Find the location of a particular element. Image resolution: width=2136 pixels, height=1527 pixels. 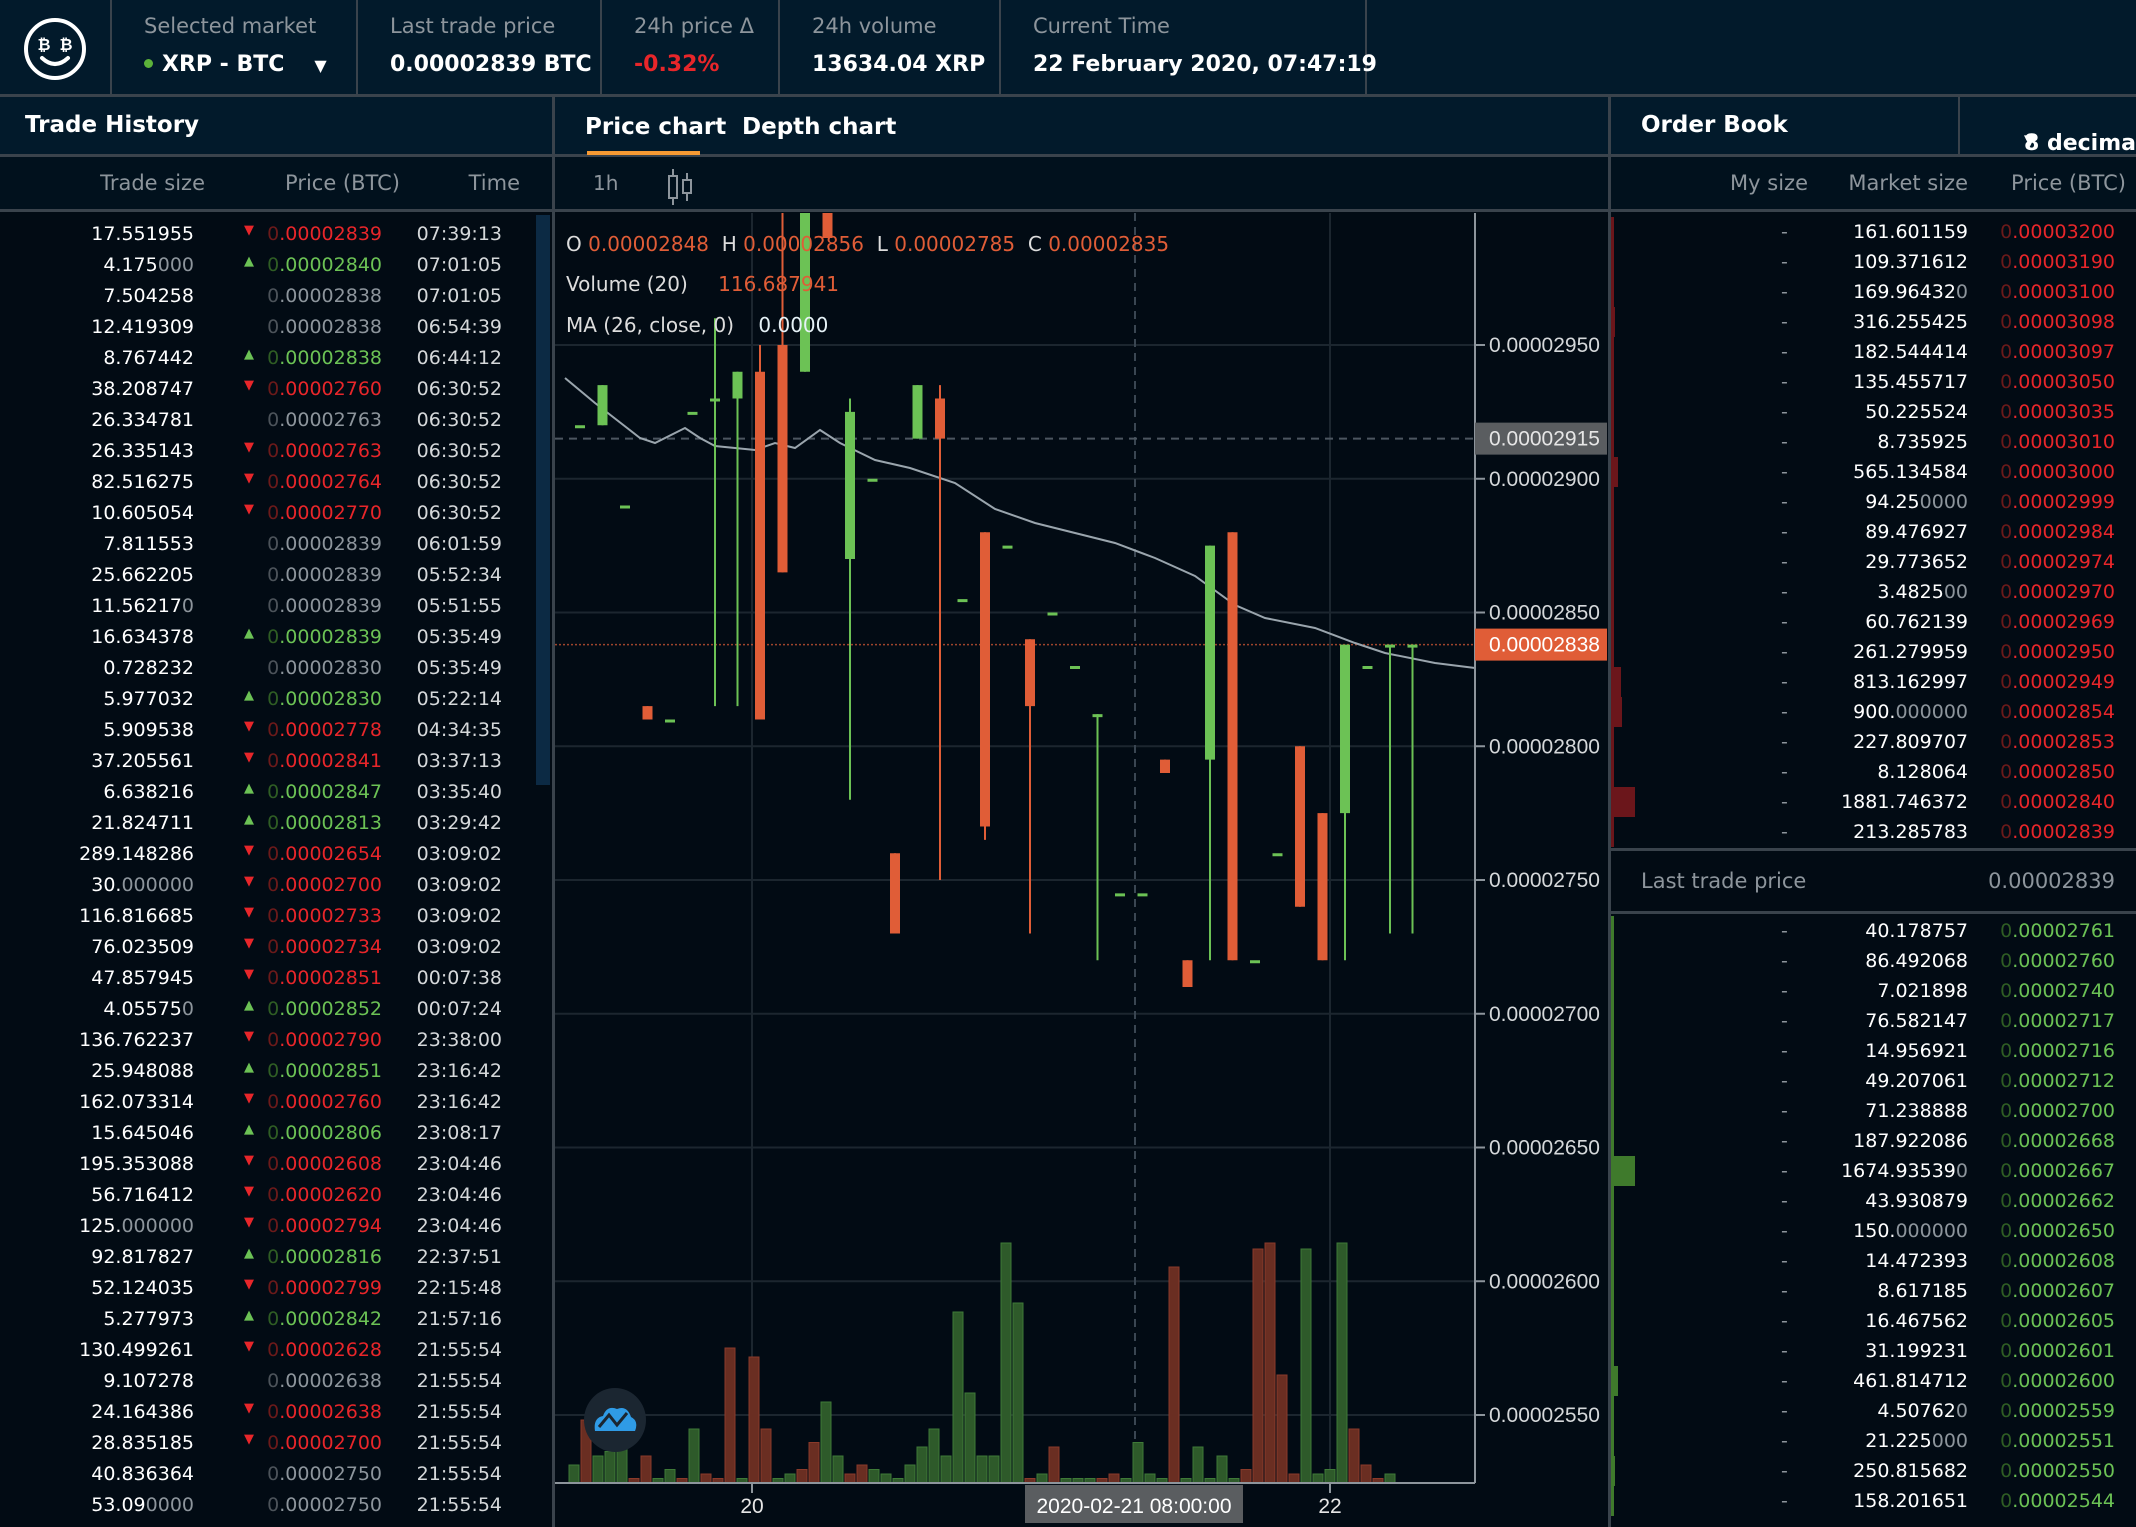

logo: ₿ ₿ is located at coordinates (56, 48).